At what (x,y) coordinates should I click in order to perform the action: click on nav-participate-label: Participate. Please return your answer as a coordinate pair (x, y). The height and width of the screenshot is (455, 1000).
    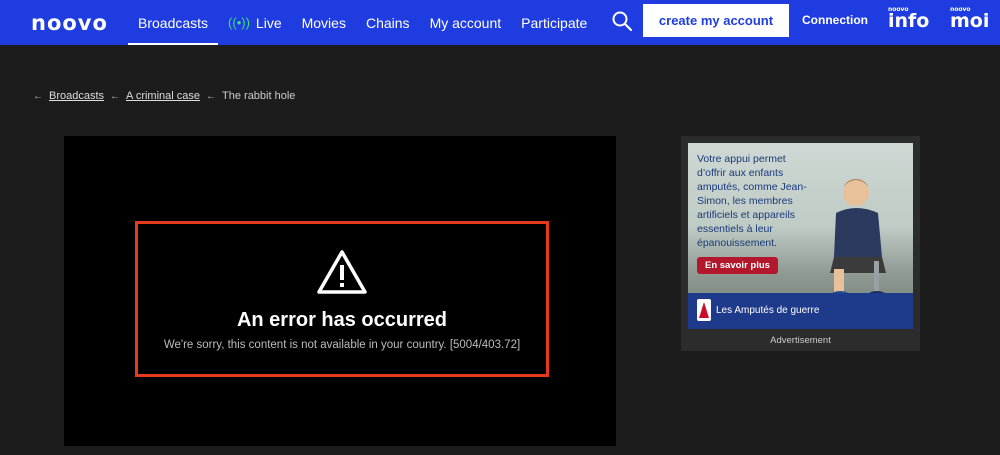
    Looking at the image, I should click on (554, 22).